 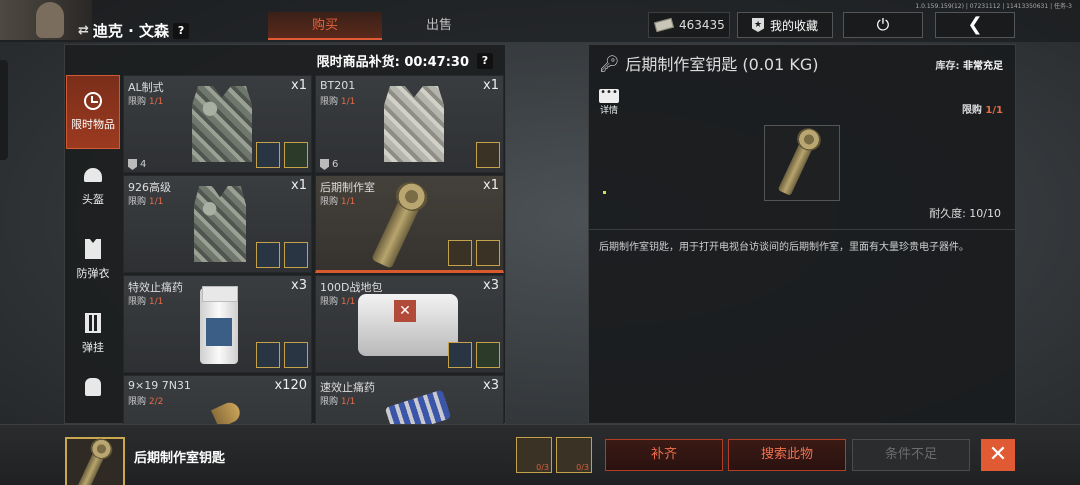 What do you see at coordinates (418, 407) in the screenshot?
I see `blister-pack-image` at bounding box center [418, 407].